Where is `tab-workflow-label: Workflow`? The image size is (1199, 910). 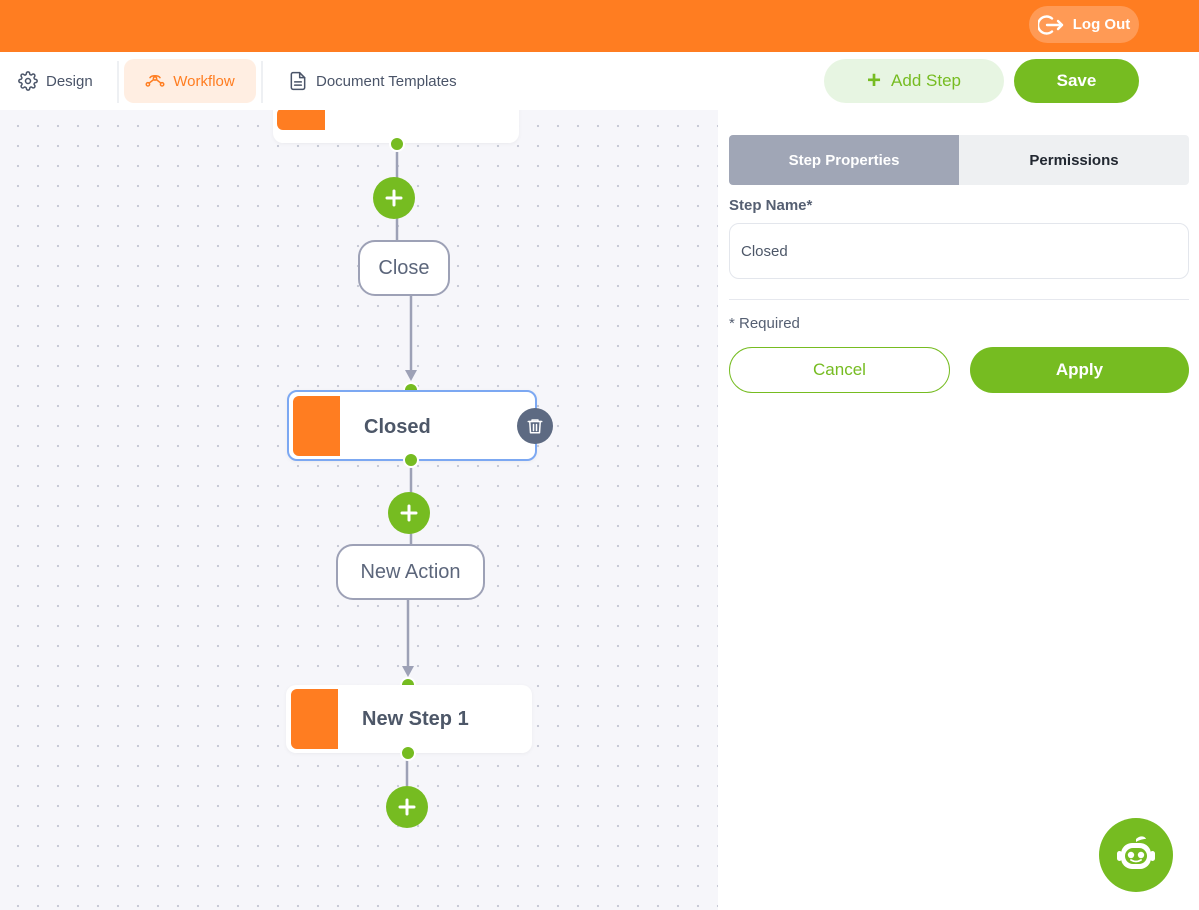 tab-workflow-label: Workflow is located at coordinates (204, 81).